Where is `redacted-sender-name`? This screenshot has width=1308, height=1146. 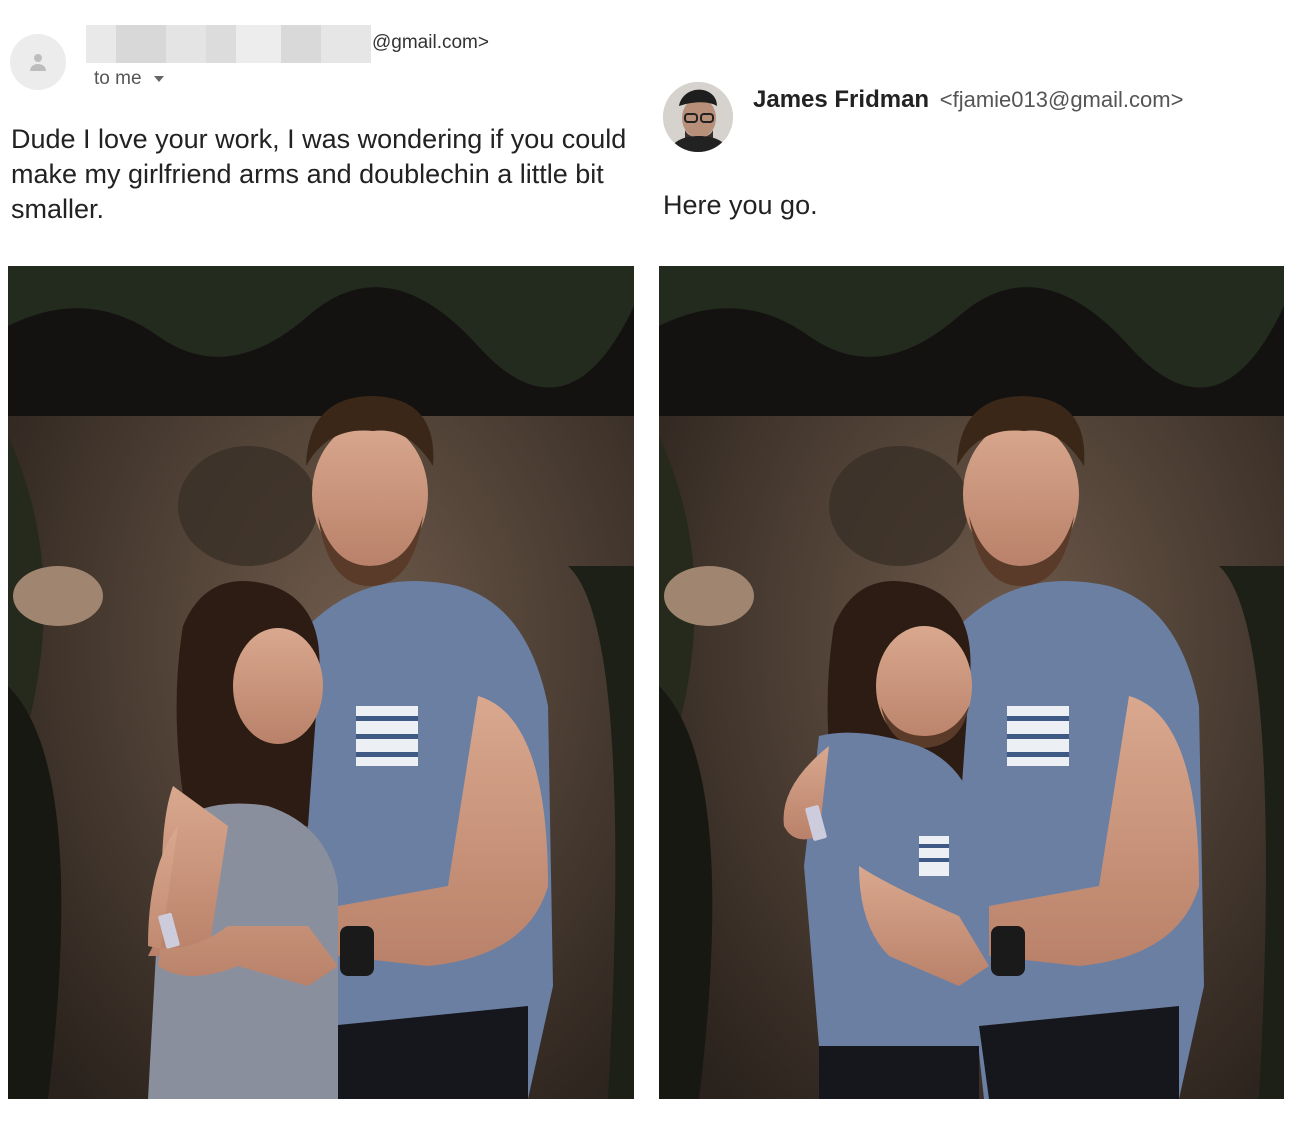 redacted-sender-name is located at coordinates (228, 44).